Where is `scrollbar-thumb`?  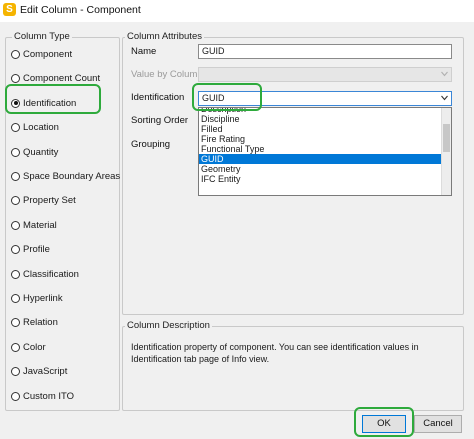
scrollbar-thumb is located at coordinates (446, 138).